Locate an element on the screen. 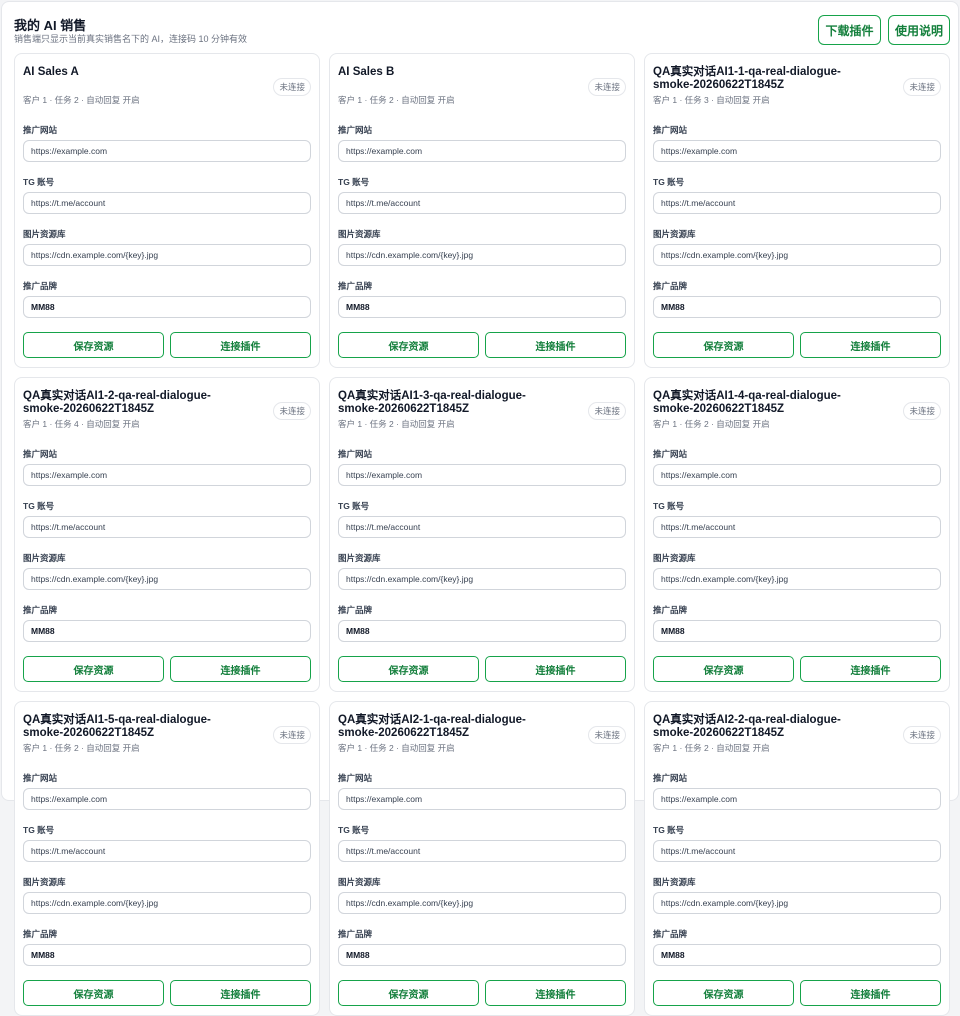  help-button: 使用说明 is located at coordinates (919, 30).